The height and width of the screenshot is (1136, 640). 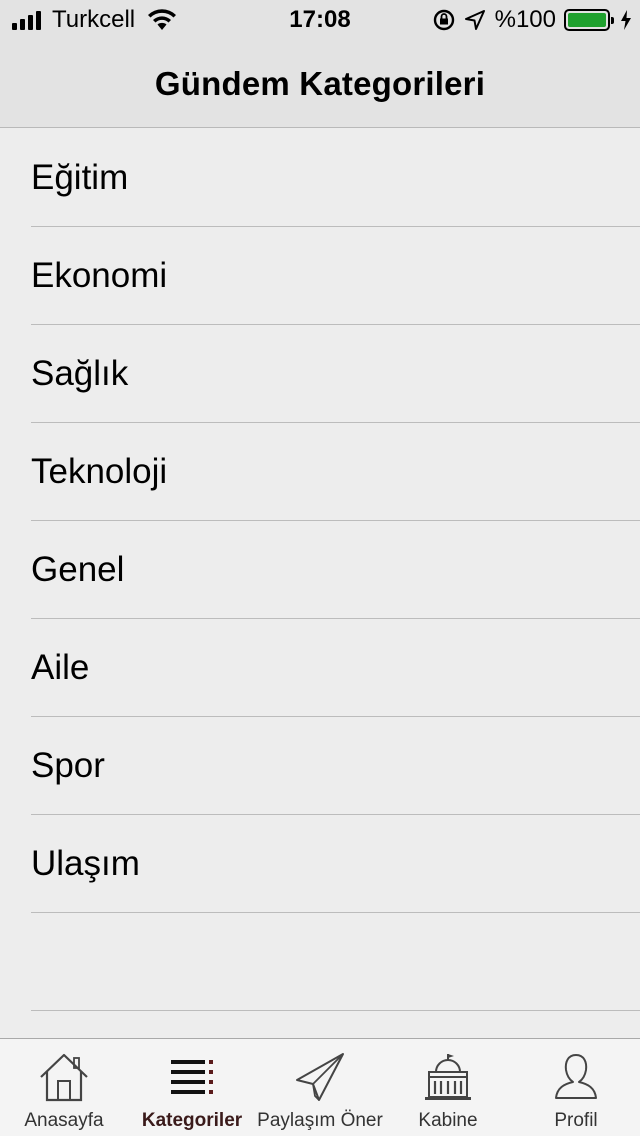 What do you see at coordinates (192, 1120) in the screenshot?
I see `tab-label-kategoriler: Kategoriler` at bounding box center [192, 1120].